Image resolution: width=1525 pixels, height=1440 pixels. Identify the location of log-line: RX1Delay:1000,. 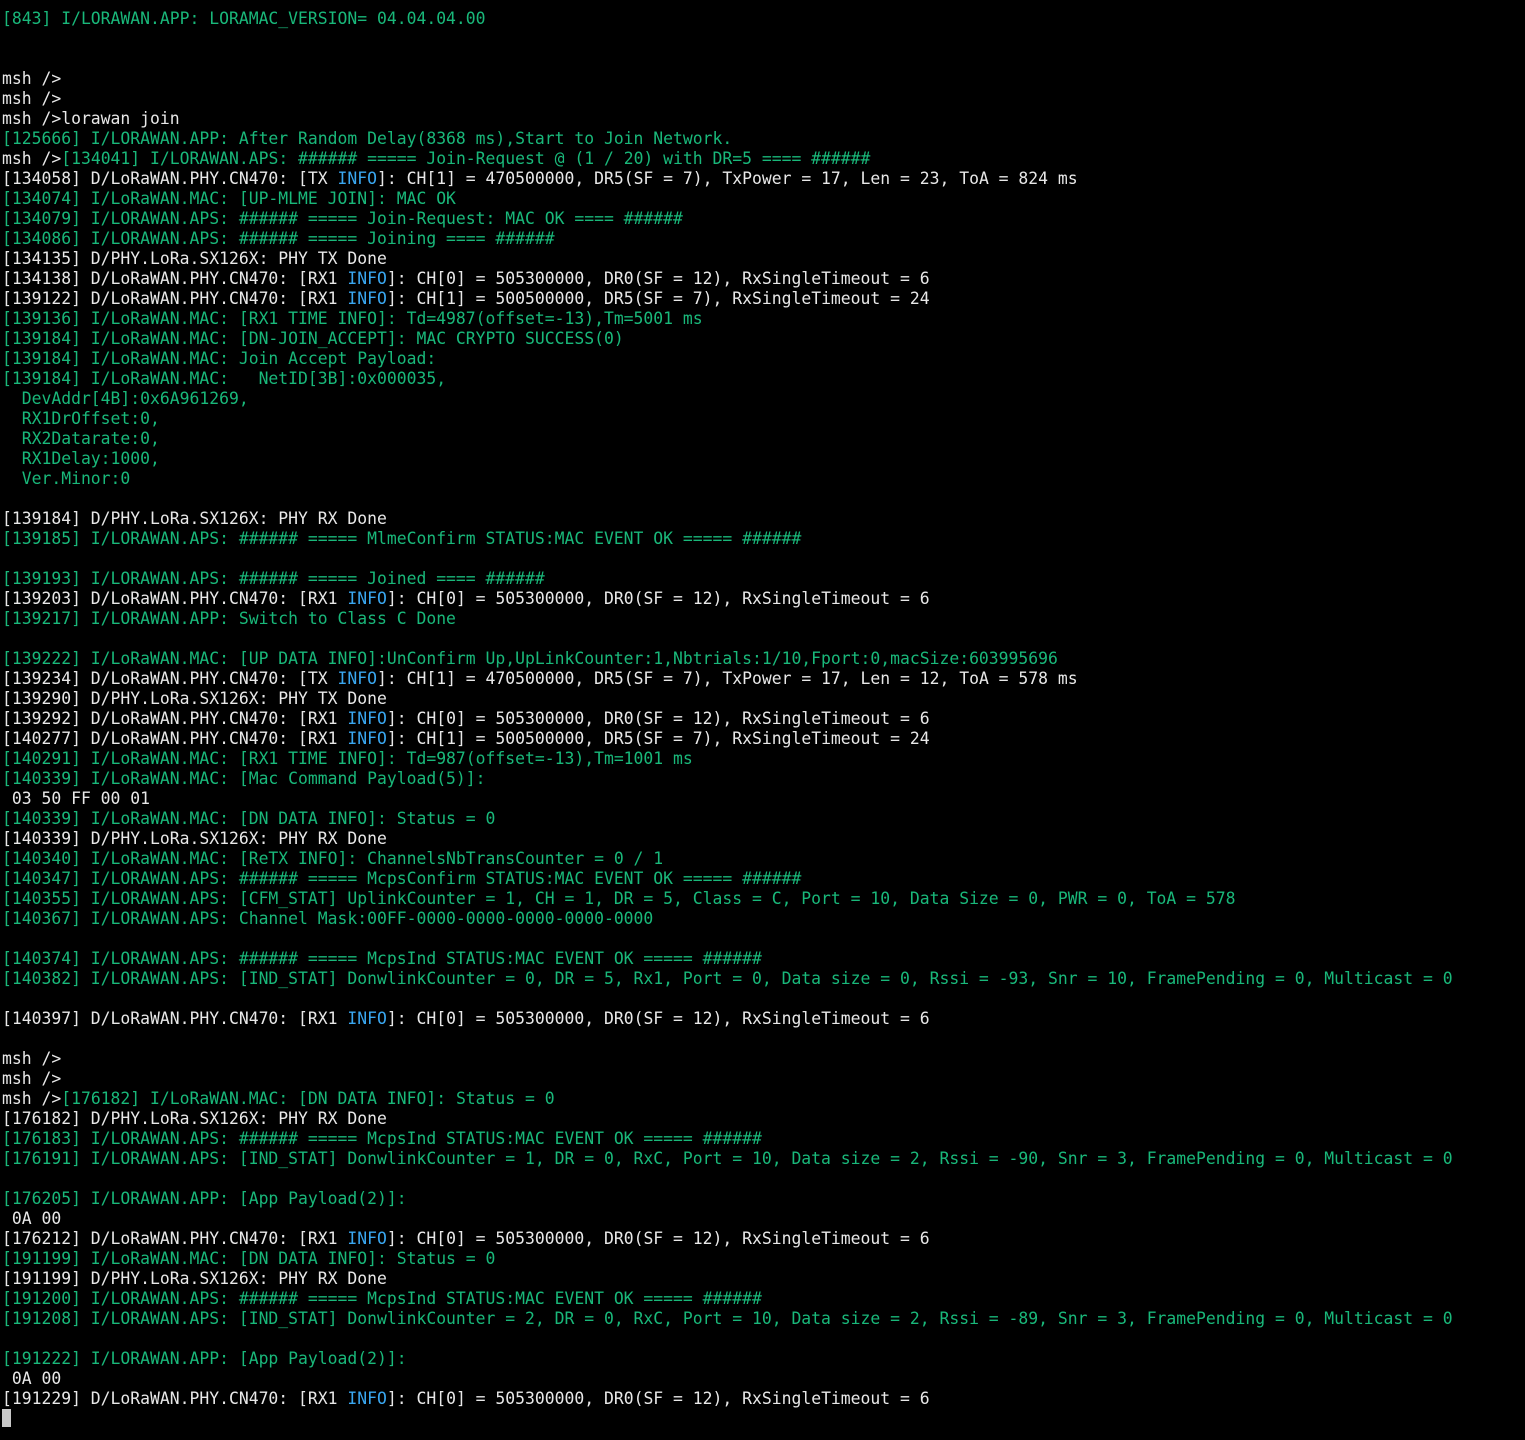
(762, 459).